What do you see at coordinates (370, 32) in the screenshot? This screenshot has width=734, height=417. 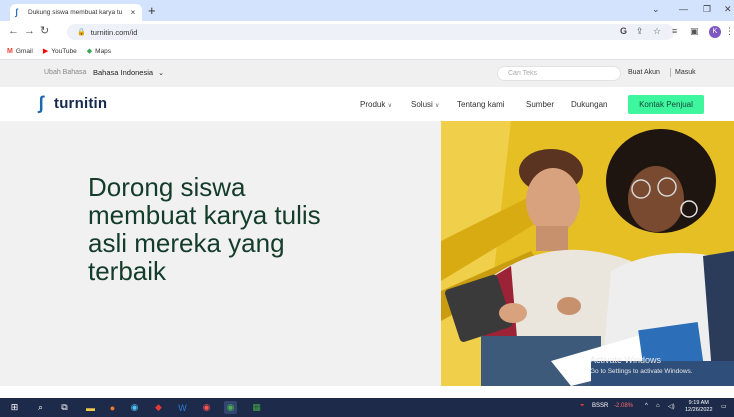 I see `address-bar: 🔒 turnitin.com/id` at bounding box center [370, 32].